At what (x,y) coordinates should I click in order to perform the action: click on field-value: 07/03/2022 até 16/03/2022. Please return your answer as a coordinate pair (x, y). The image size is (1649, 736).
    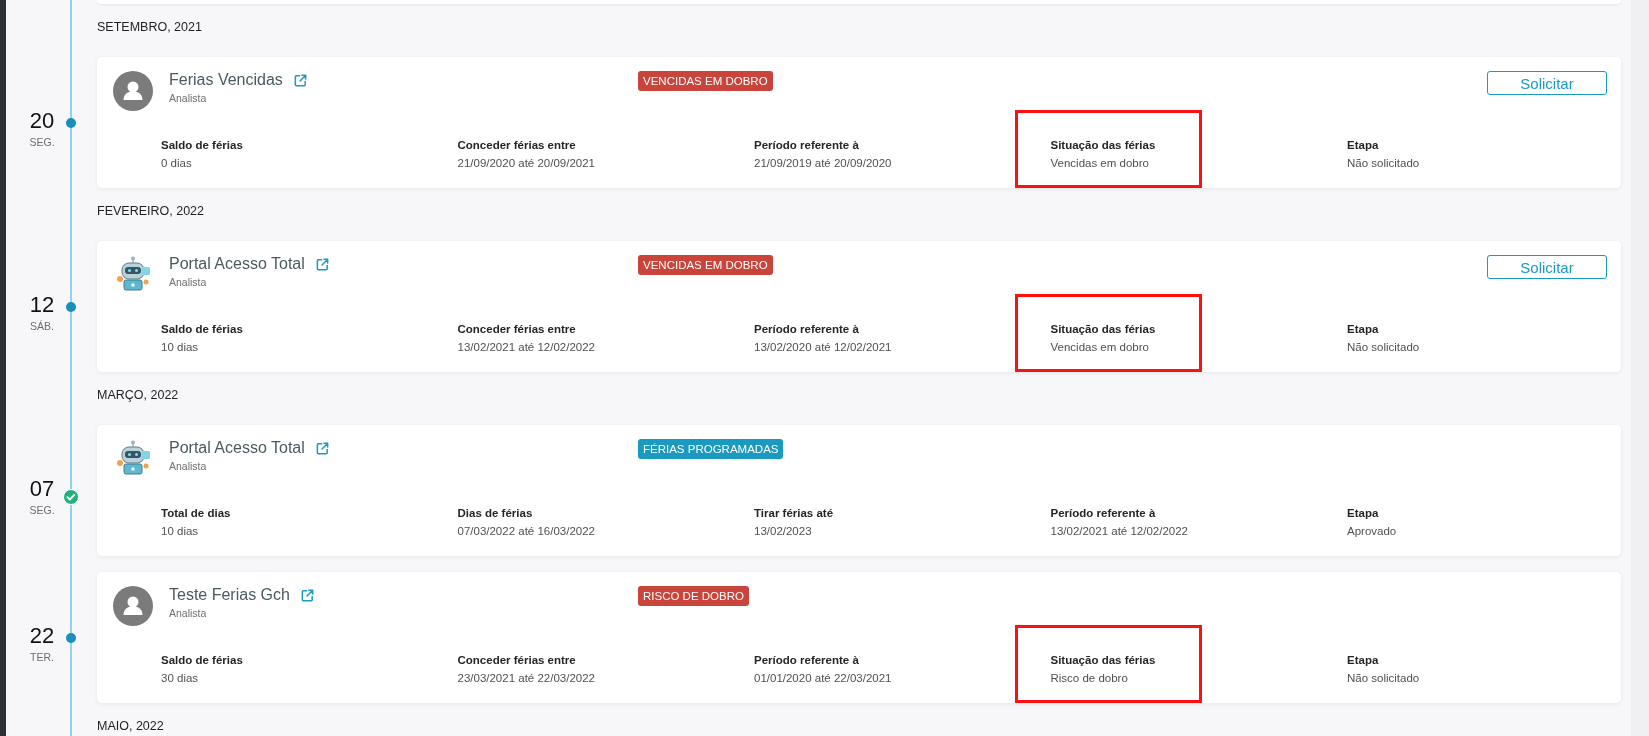
    Looking at the image, I should click on (526, 531).